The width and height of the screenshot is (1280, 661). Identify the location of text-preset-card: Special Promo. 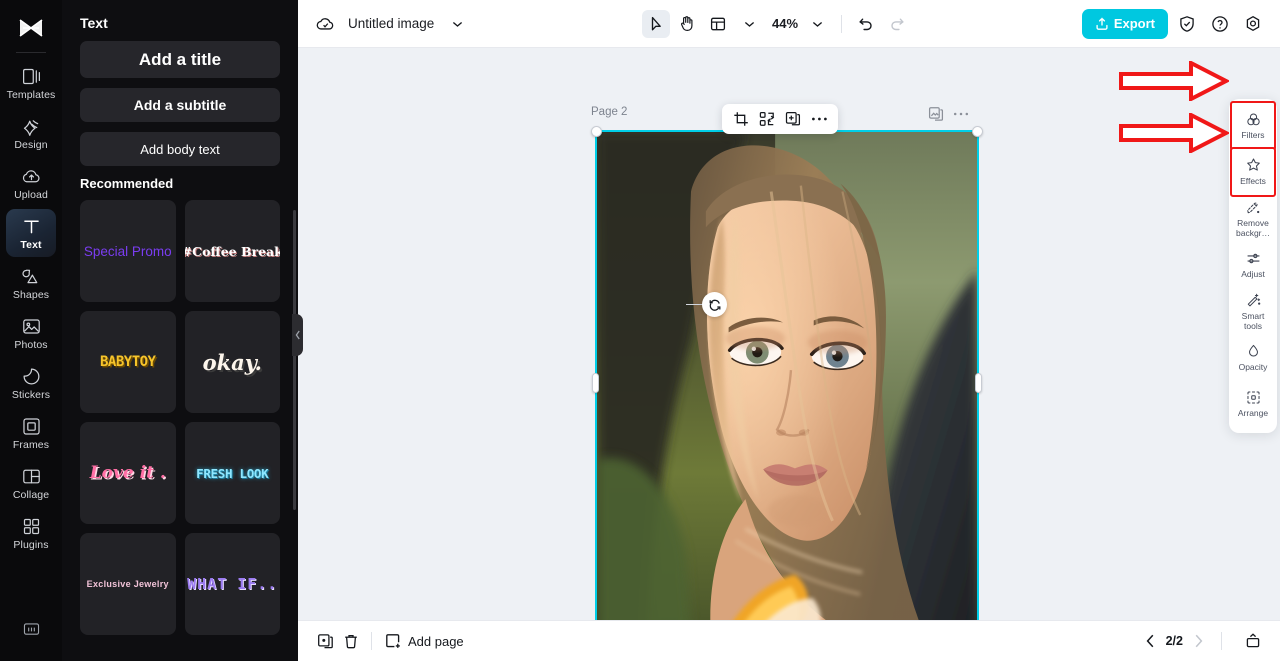
(128, 251).